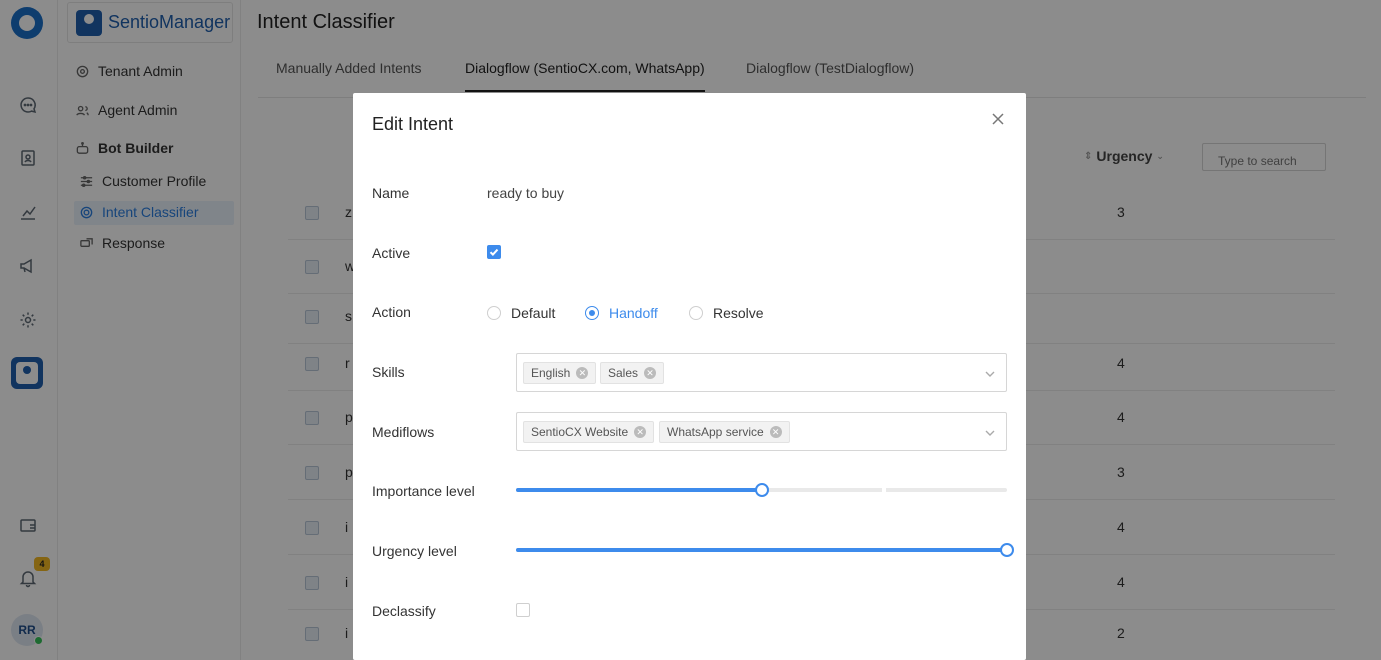 The image size is (1381, 660). Describe the element at coordinates (884, 490) in the screenshot. I see `slider-step-mark` at that location.